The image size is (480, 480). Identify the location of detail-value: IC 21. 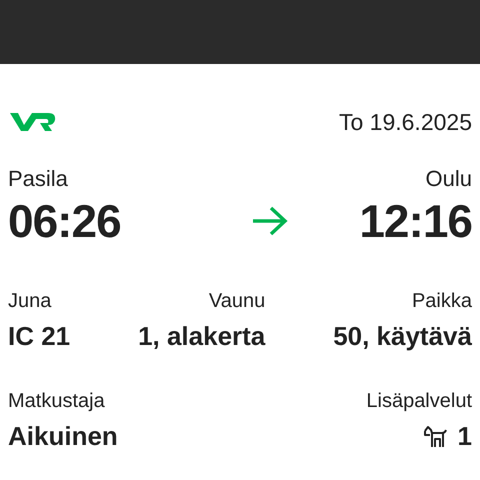
(39, 336).